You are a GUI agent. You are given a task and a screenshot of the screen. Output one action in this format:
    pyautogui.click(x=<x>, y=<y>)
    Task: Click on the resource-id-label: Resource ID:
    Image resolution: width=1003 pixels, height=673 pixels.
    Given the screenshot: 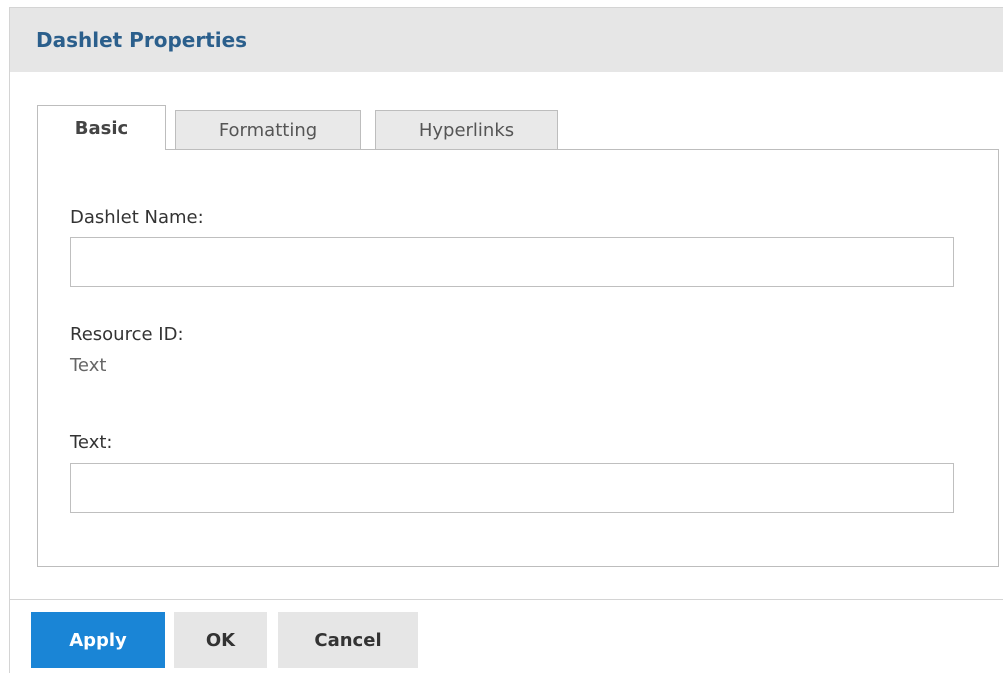 What is the action you would take?
    pyautogui.click(x=127, y=334)
    